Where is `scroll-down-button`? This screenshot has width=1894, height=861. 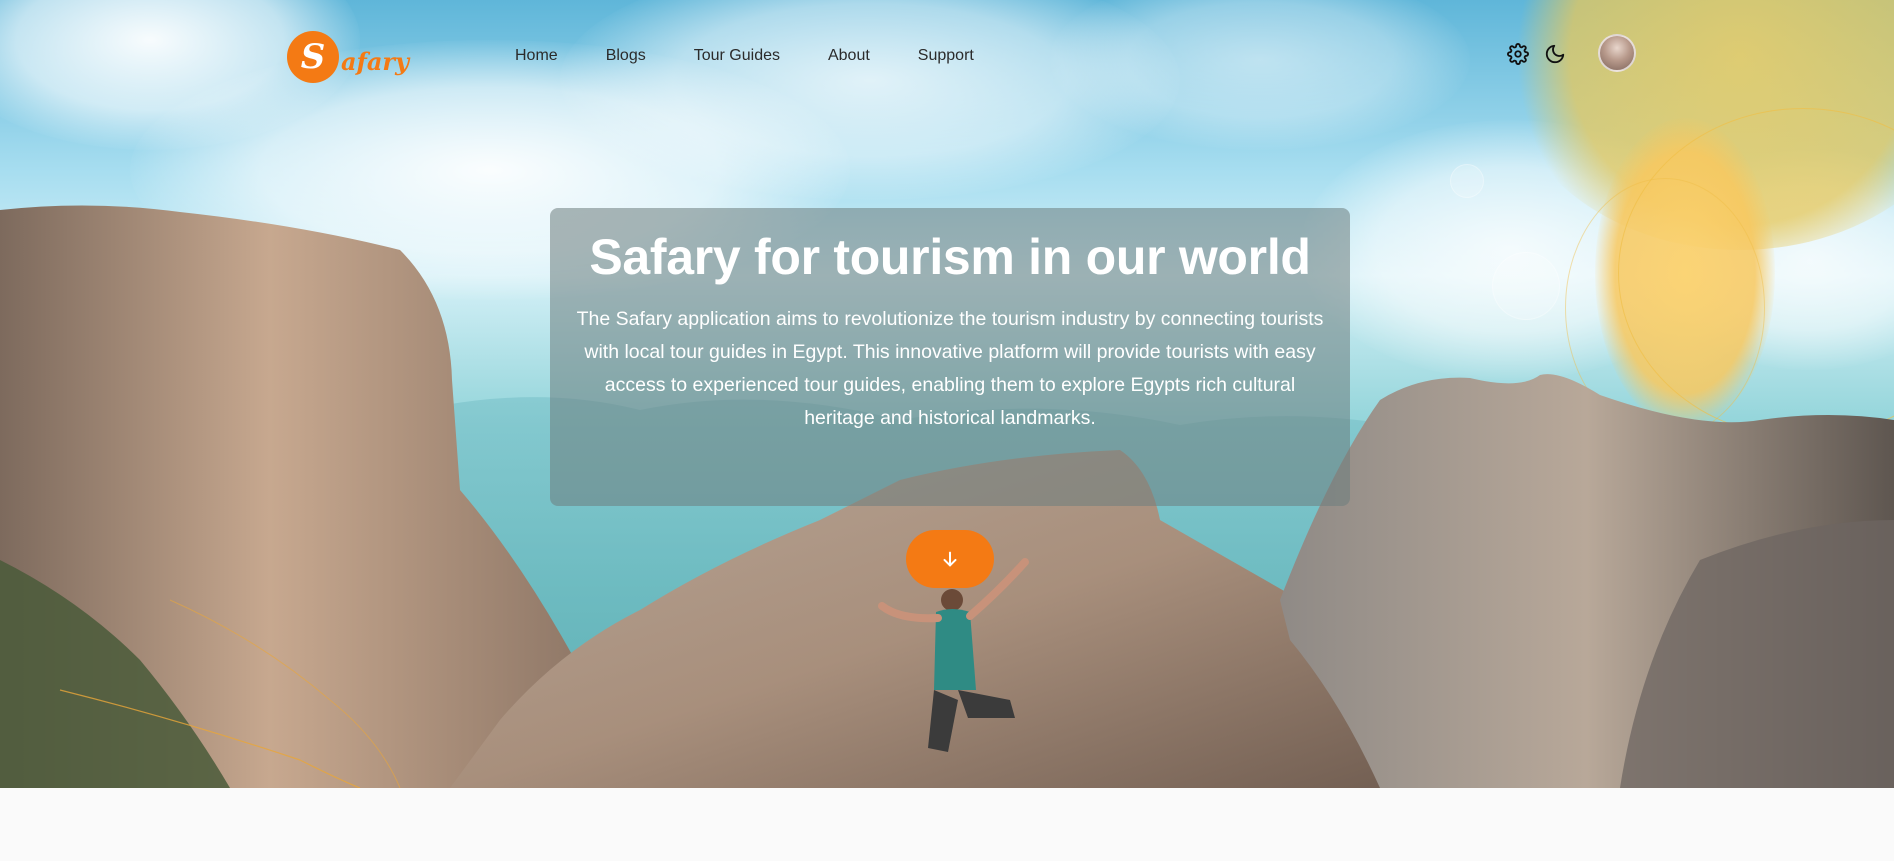 scroll-down-button is located at coordinates (950, 559).